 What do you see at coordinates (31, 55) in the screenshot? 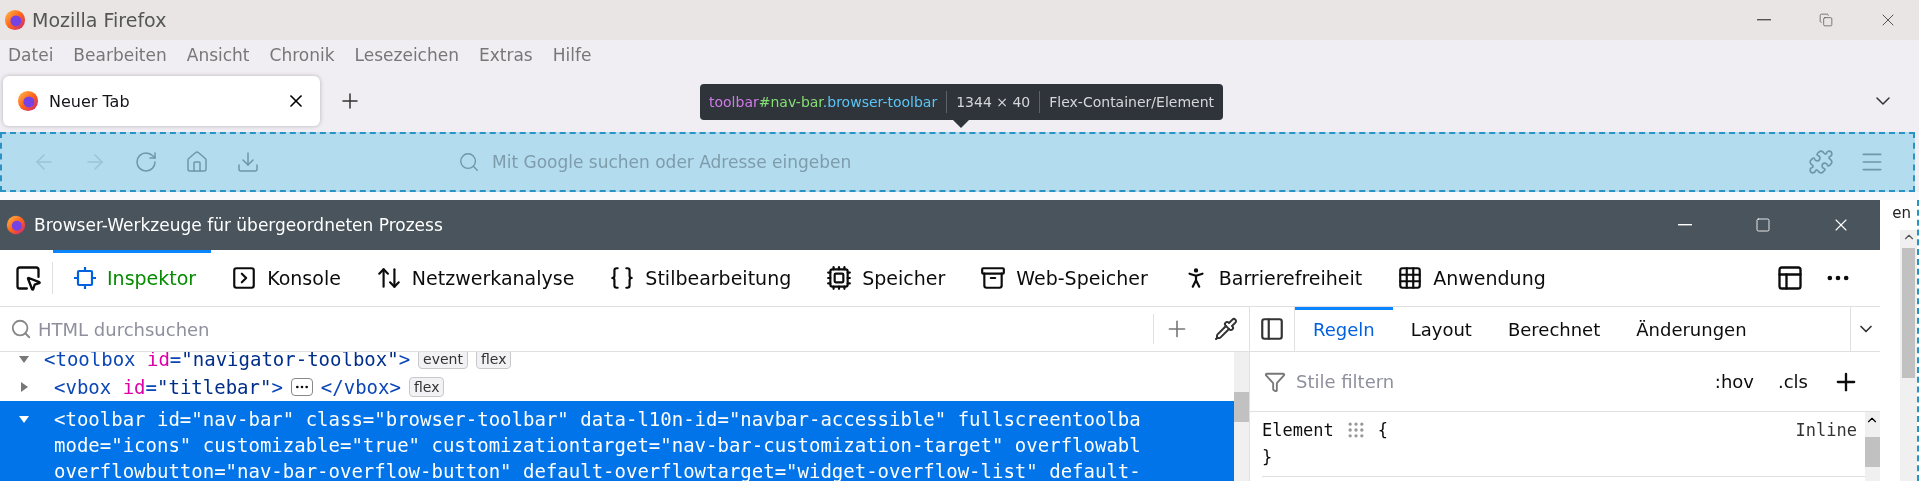
I see `menu-item: Datei` at bounding box center [31, 55].